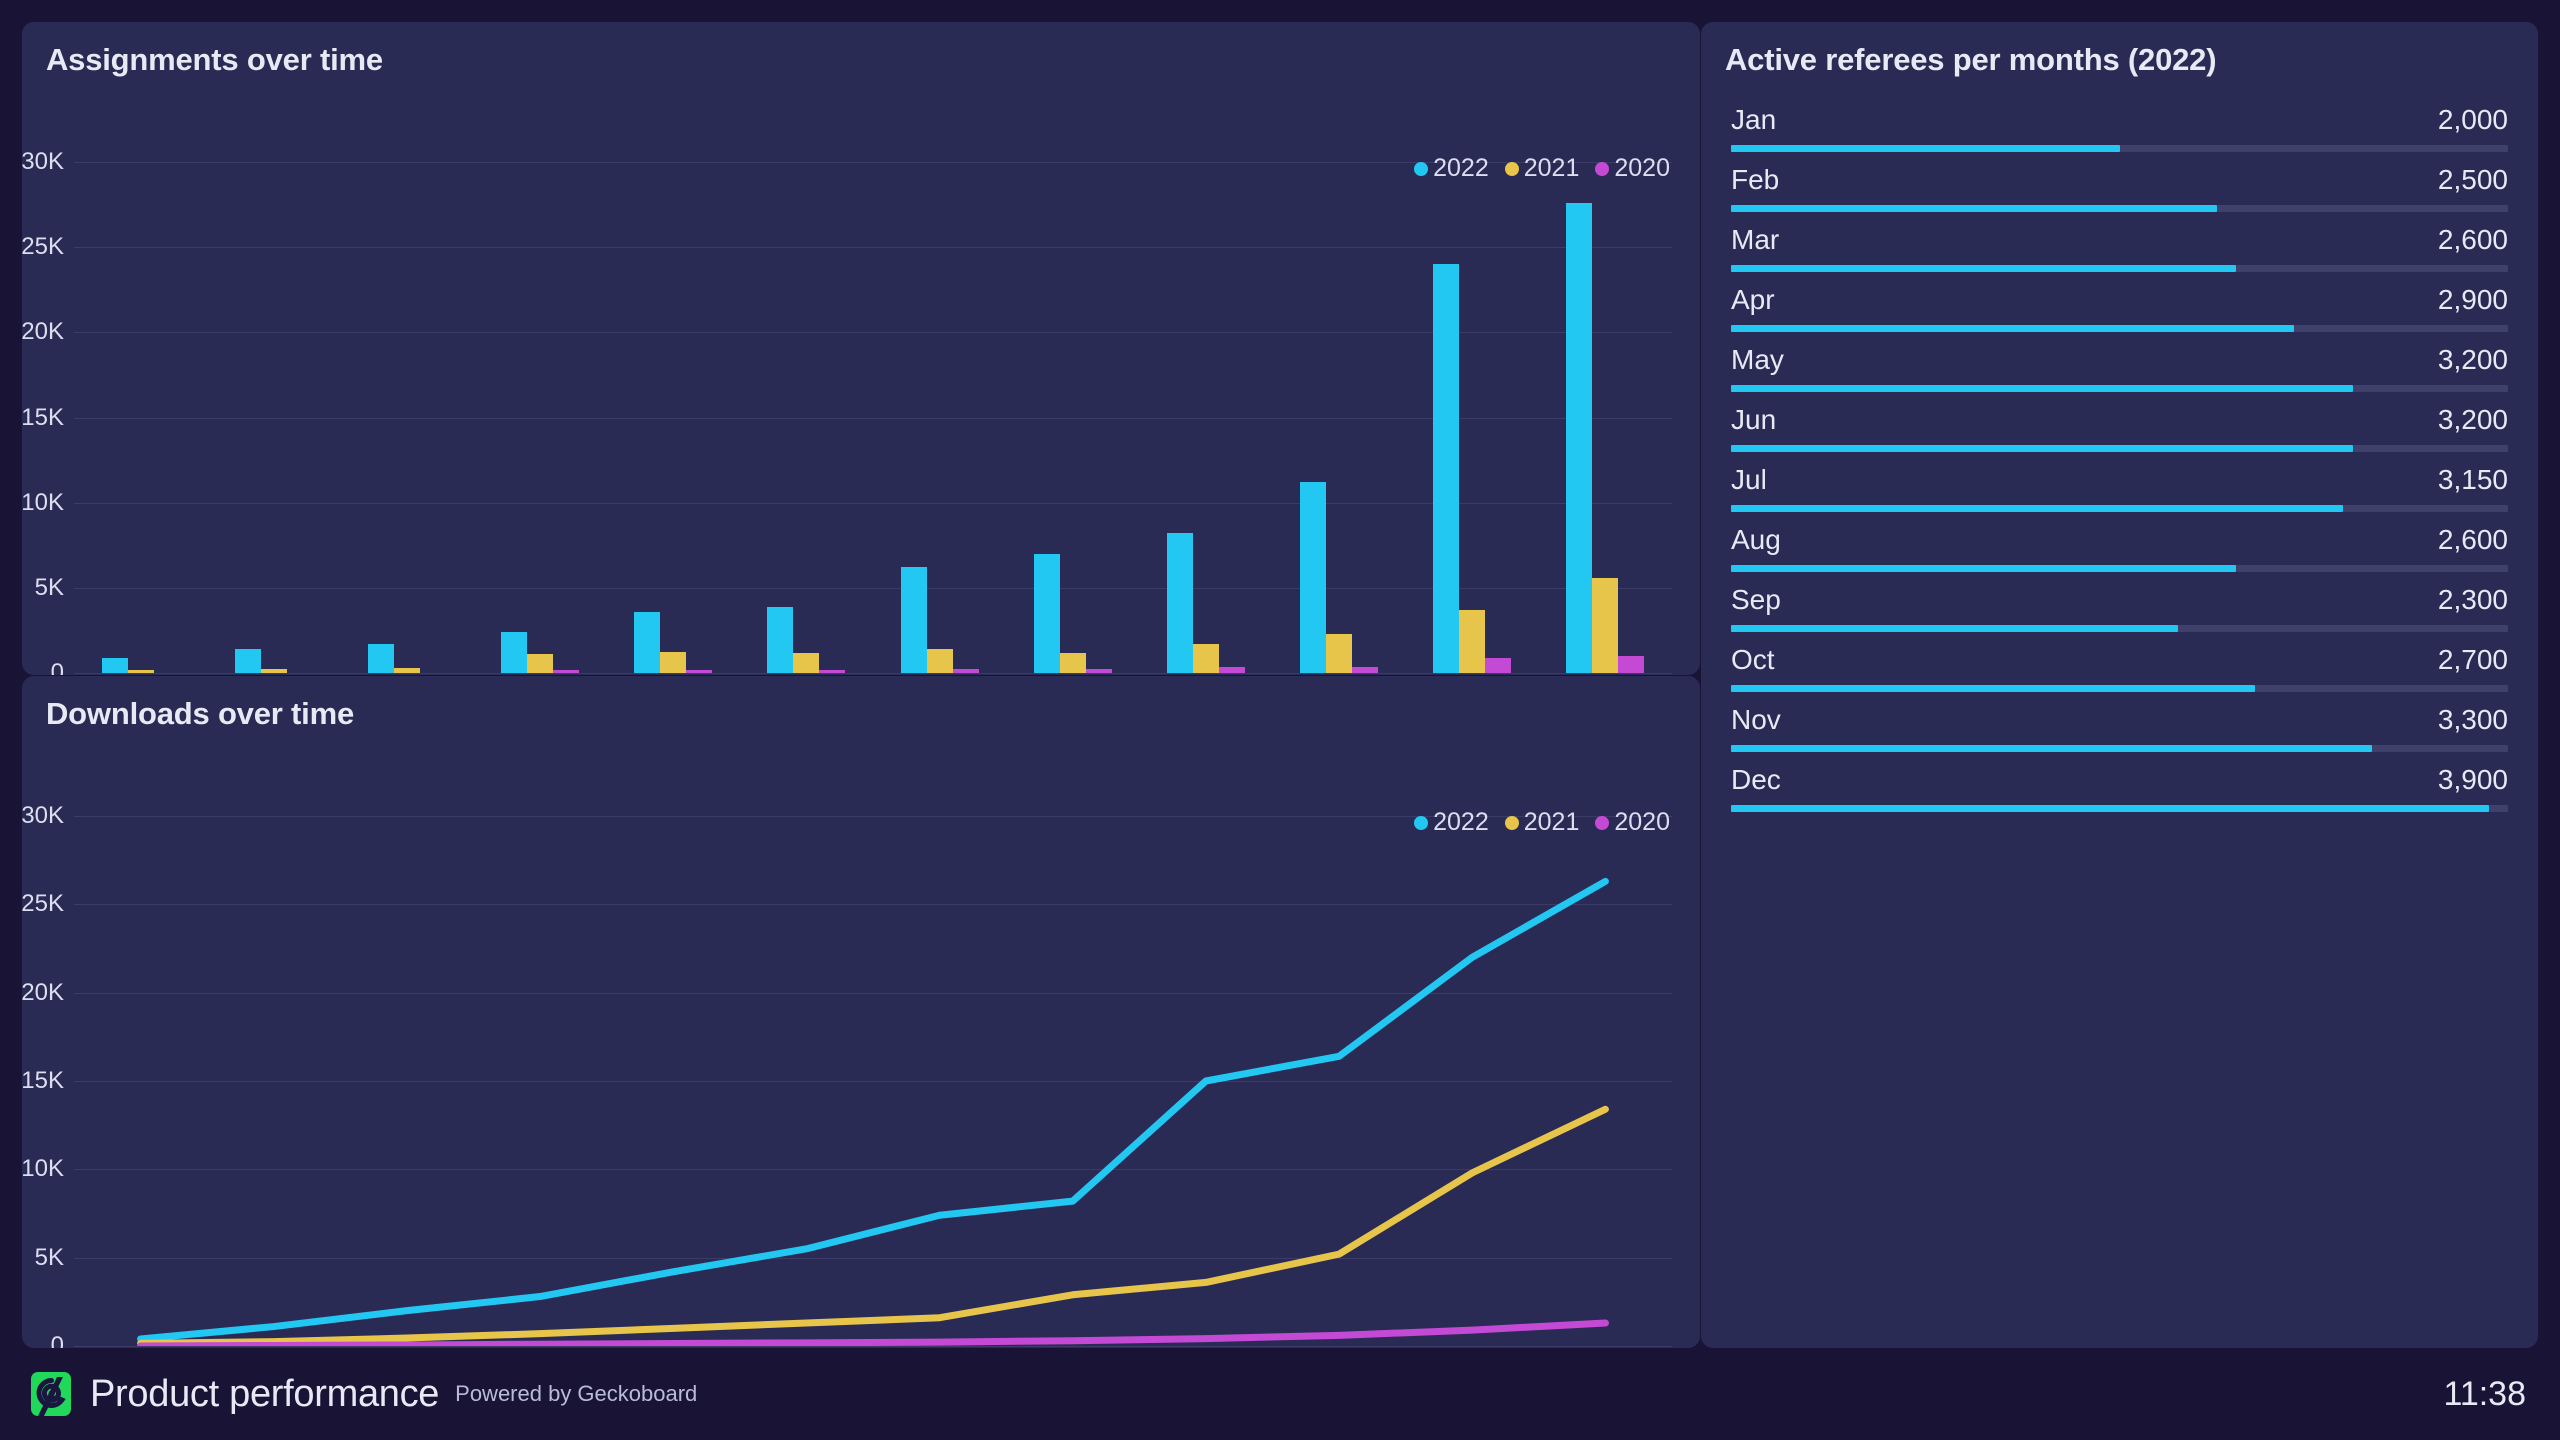 This screenshot has width=2560, height=1440. I want to click on geckoboard-logo-icon, so click(51, 1394).